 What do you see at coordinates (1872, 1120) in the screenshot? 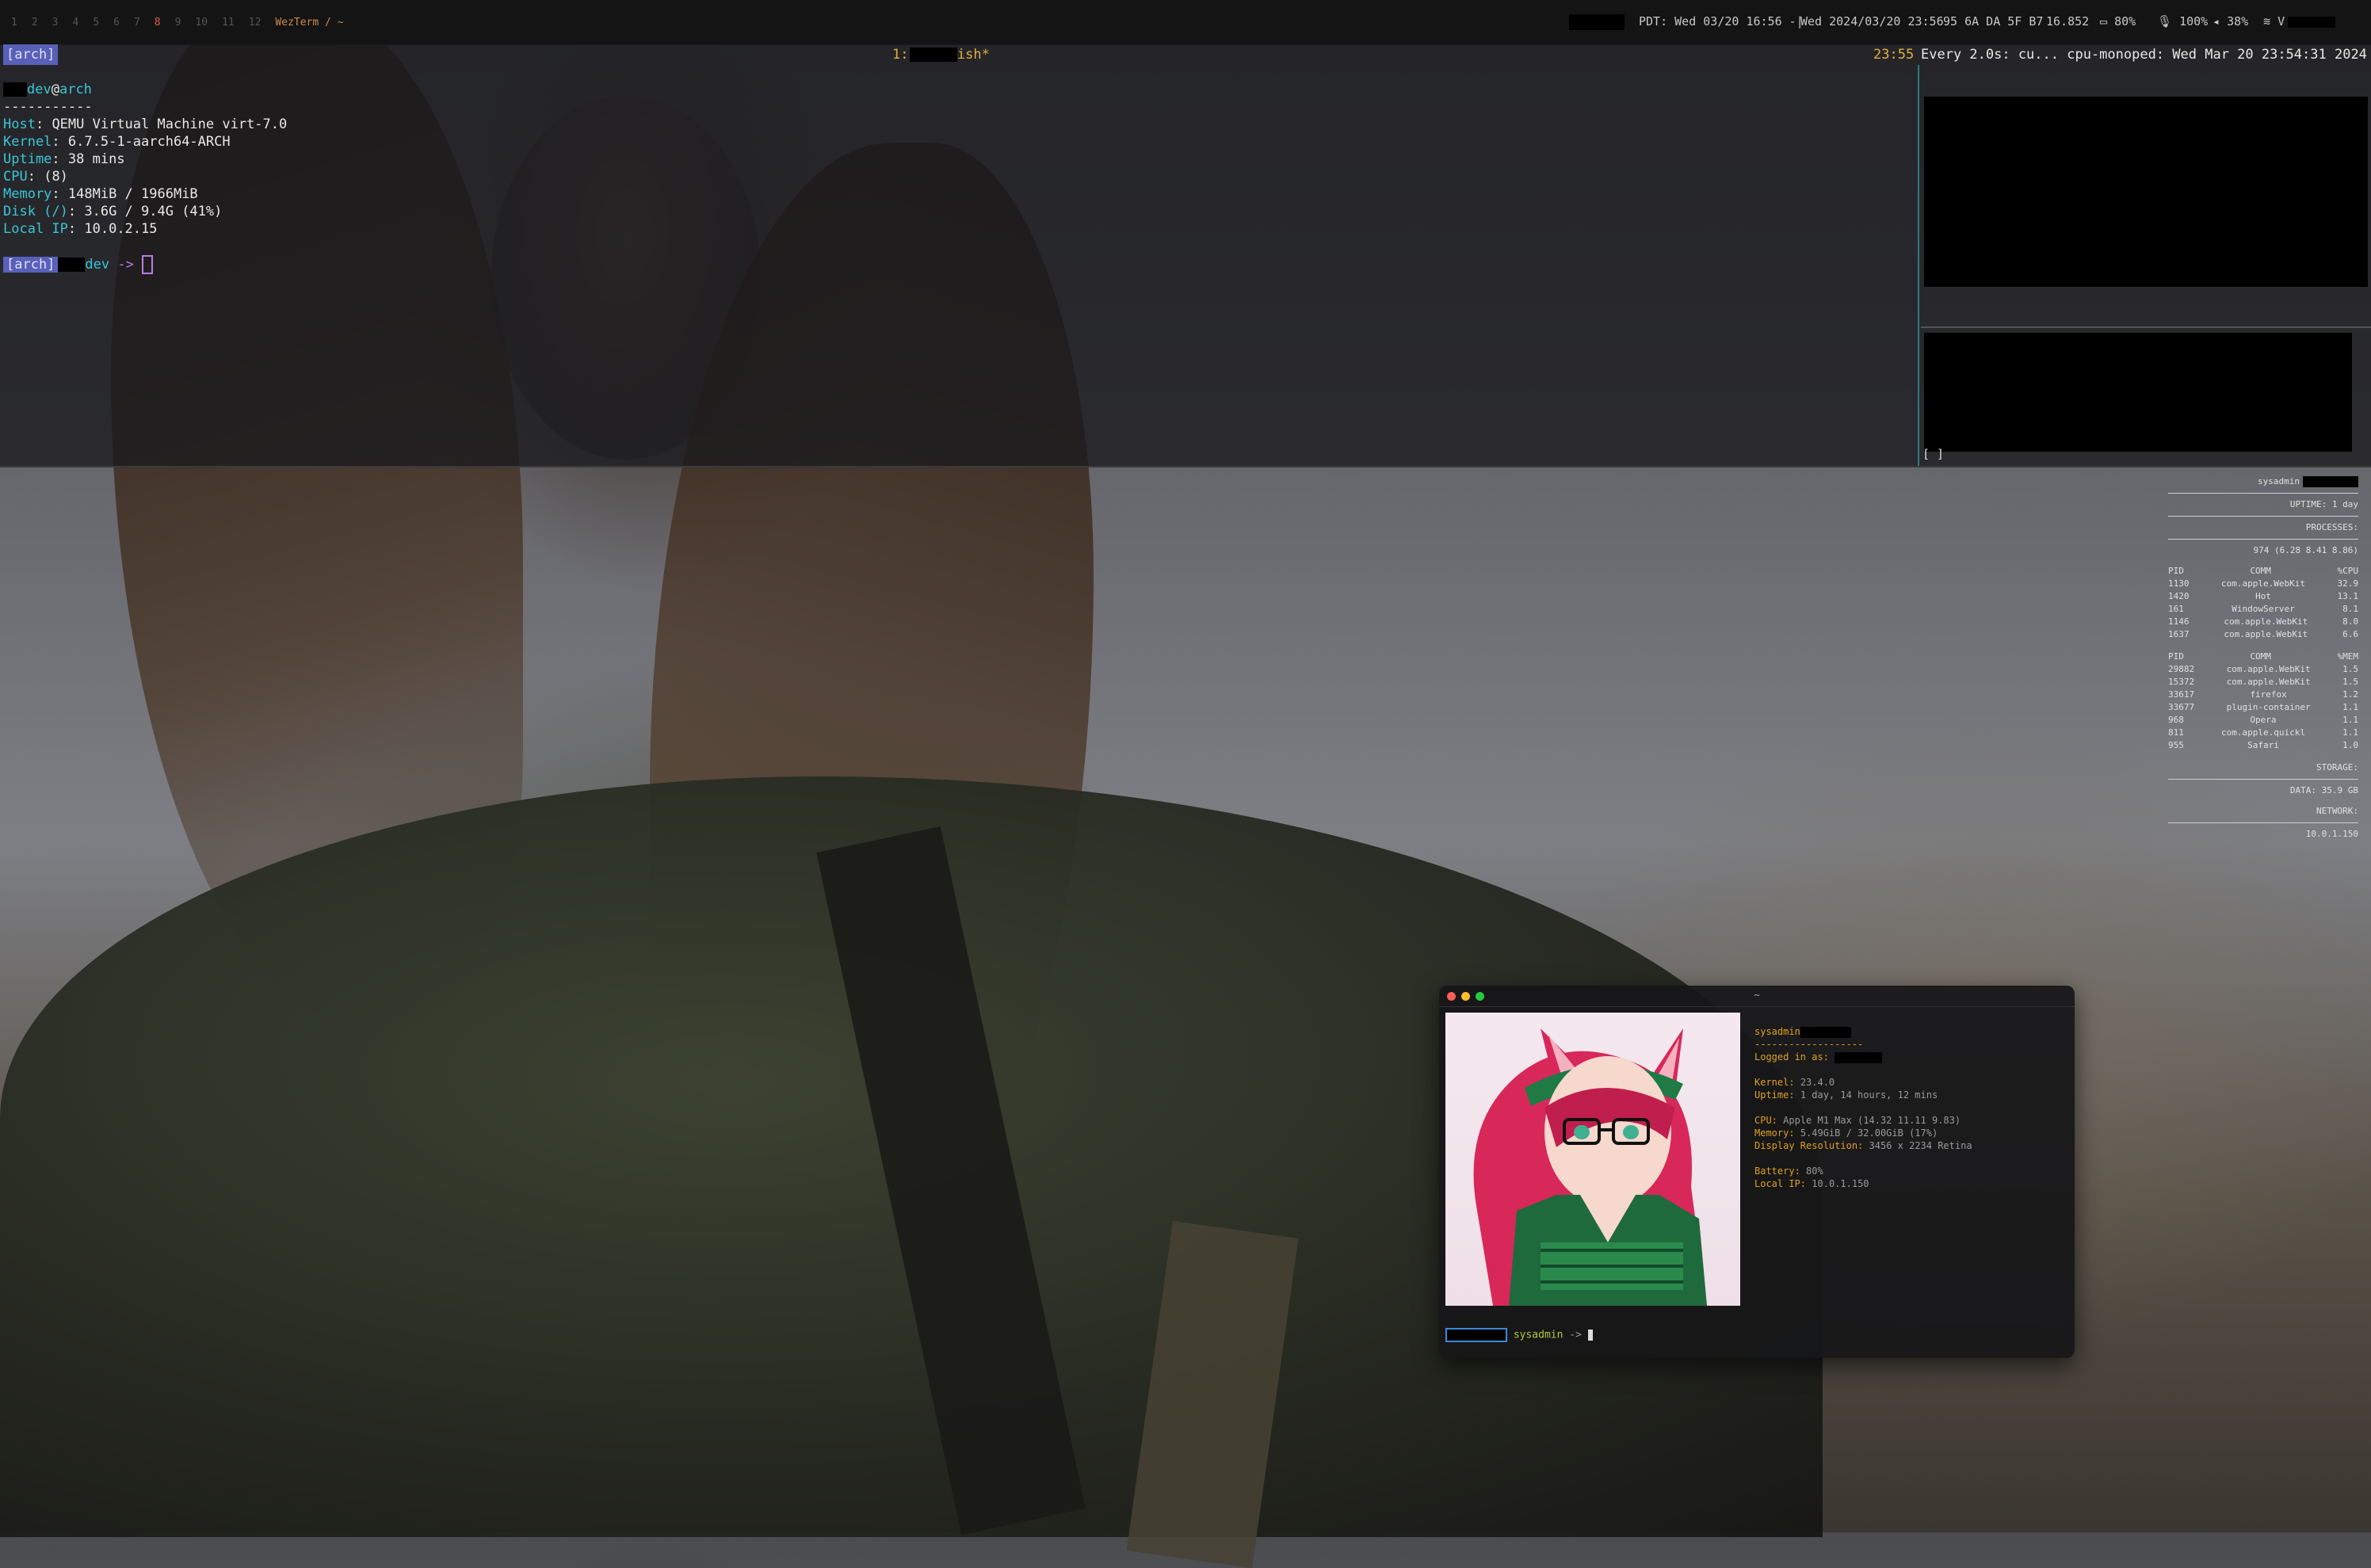
I see `info-cpu: Apple M1 Max (14.32 11.11 9.83)` at bounding box center [1872, 1120].